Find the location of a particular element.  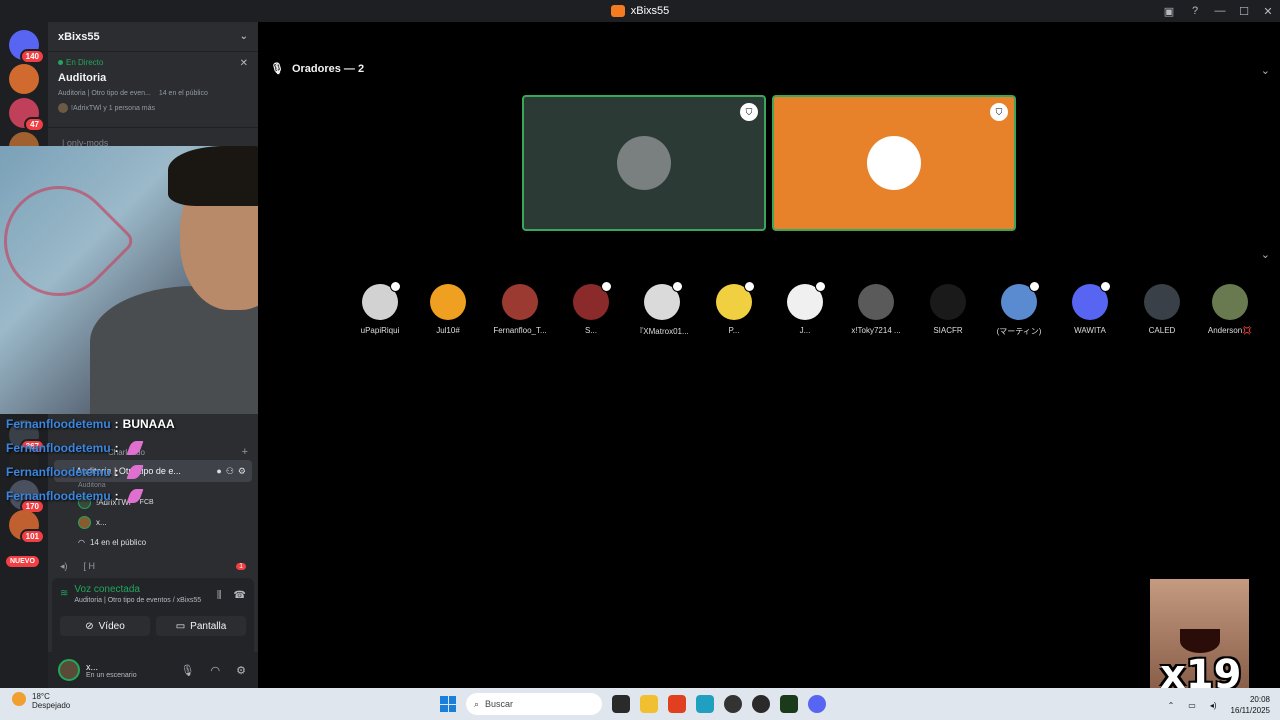

moderator-icon: ⛉ is located at coordinates (999, 112).